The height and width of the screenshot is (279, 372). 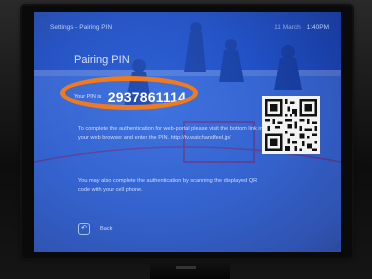 What do you see at coordinates (95, 229) in the screenshot?
I see `back-button: ↶ Back` at bounding box center [95, 229].